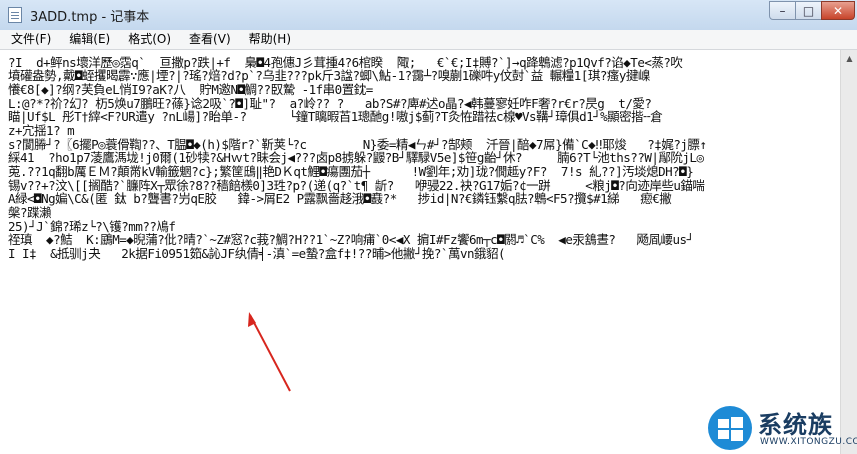 This screenshot has width=857, height=454. Describe the element at coordinates (41, 131) in the screenshot. I see `text-line: z+宂揺1? m` at that location.